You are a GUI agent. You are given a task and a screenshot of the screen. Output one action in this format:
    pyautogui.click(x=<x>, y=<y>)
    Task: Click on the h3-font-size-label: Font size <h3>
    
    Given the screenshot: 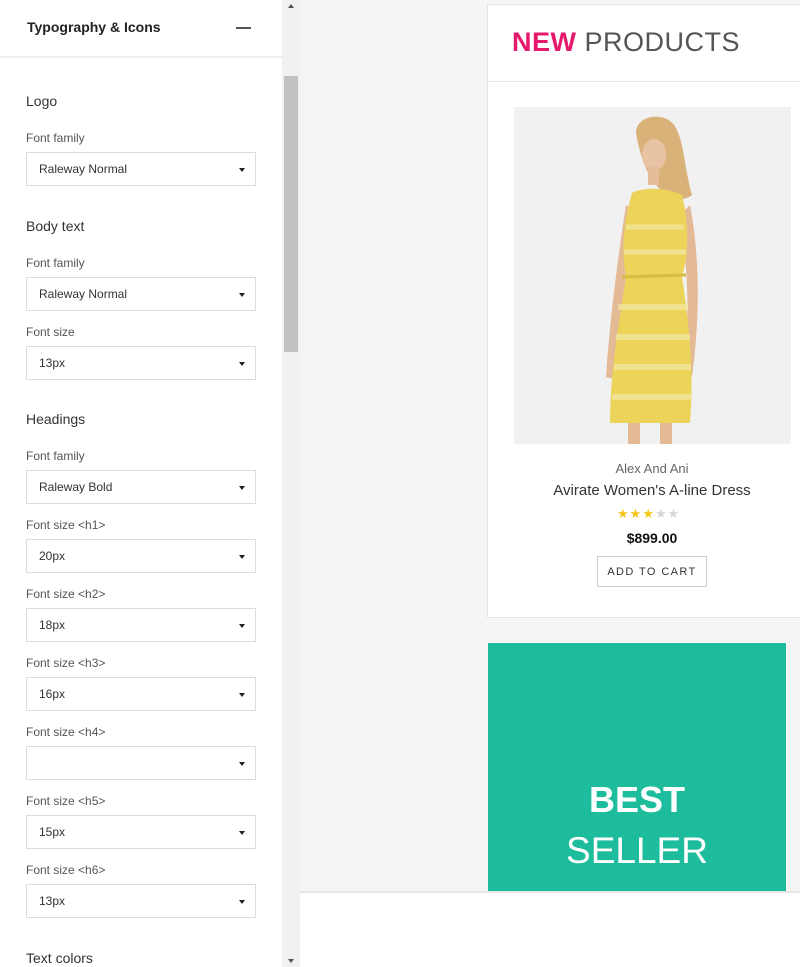 What is the action you would take?
    pyautogui.click(x=66, y=663)
    